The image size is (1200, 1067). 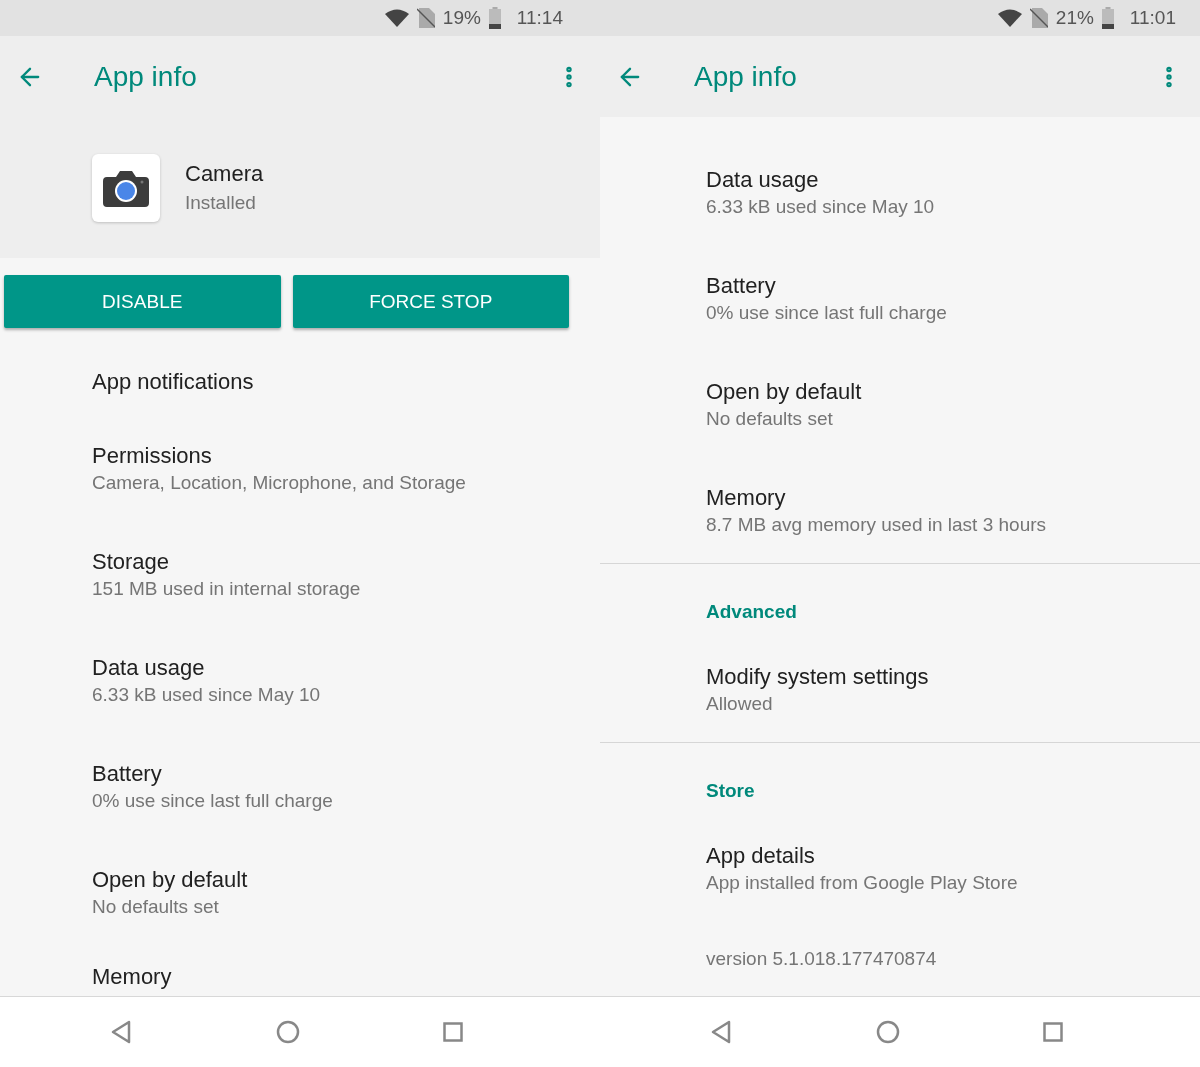 What do you see at coordinates (1074, 18) in the screenshot?
I see `battery-percentage: 21%` at bounding box center [1074, 18].